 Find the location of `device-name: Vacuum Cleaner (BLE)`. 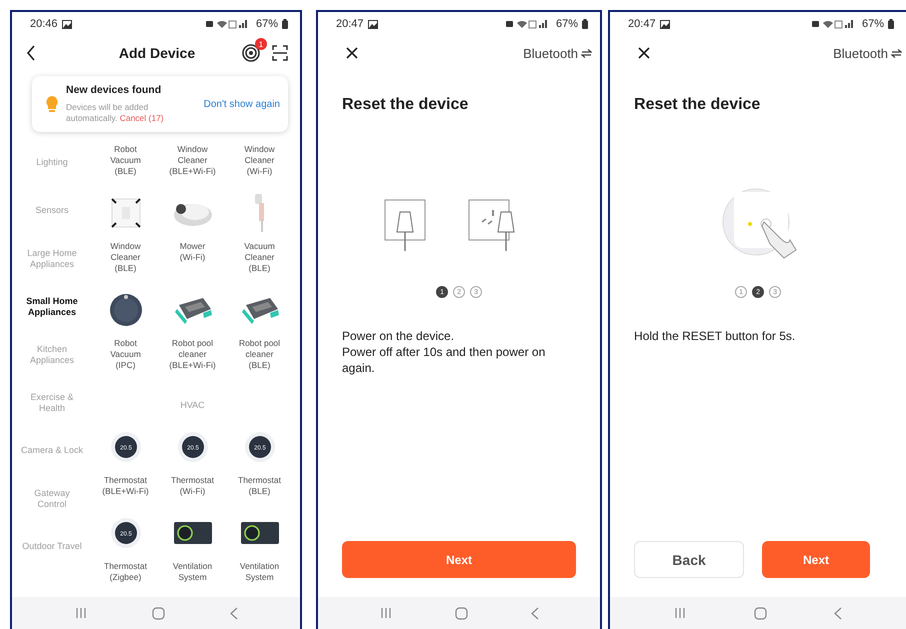

device-name: Vacuum Cleaner (BLE) is located at coordinates (259, 257).